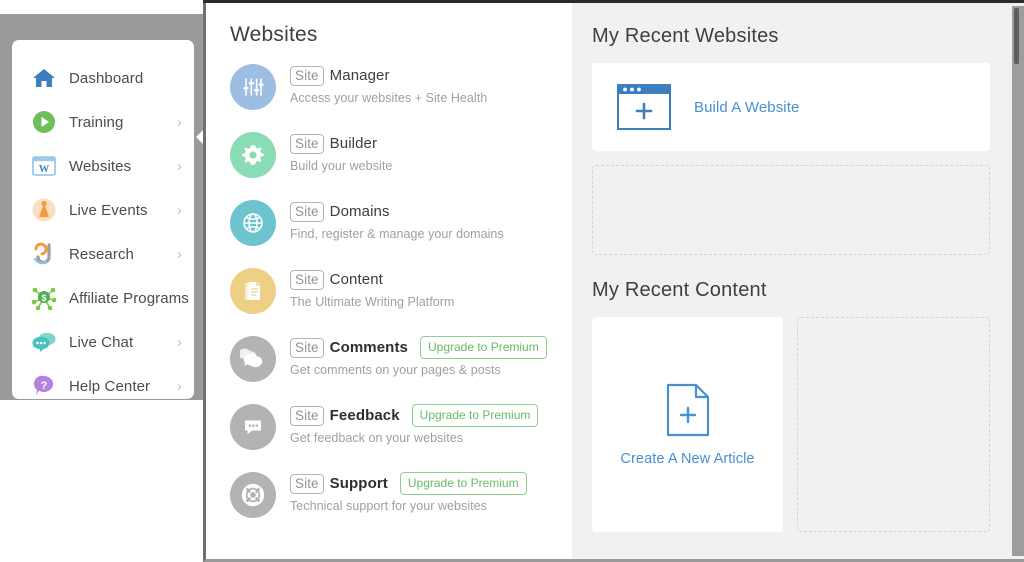 This screenshot has width=1024, height=562. Describe the element at coordinates (687, 424) in the screenshot. I see `create-new-article-card: Create A New Article` at that location.